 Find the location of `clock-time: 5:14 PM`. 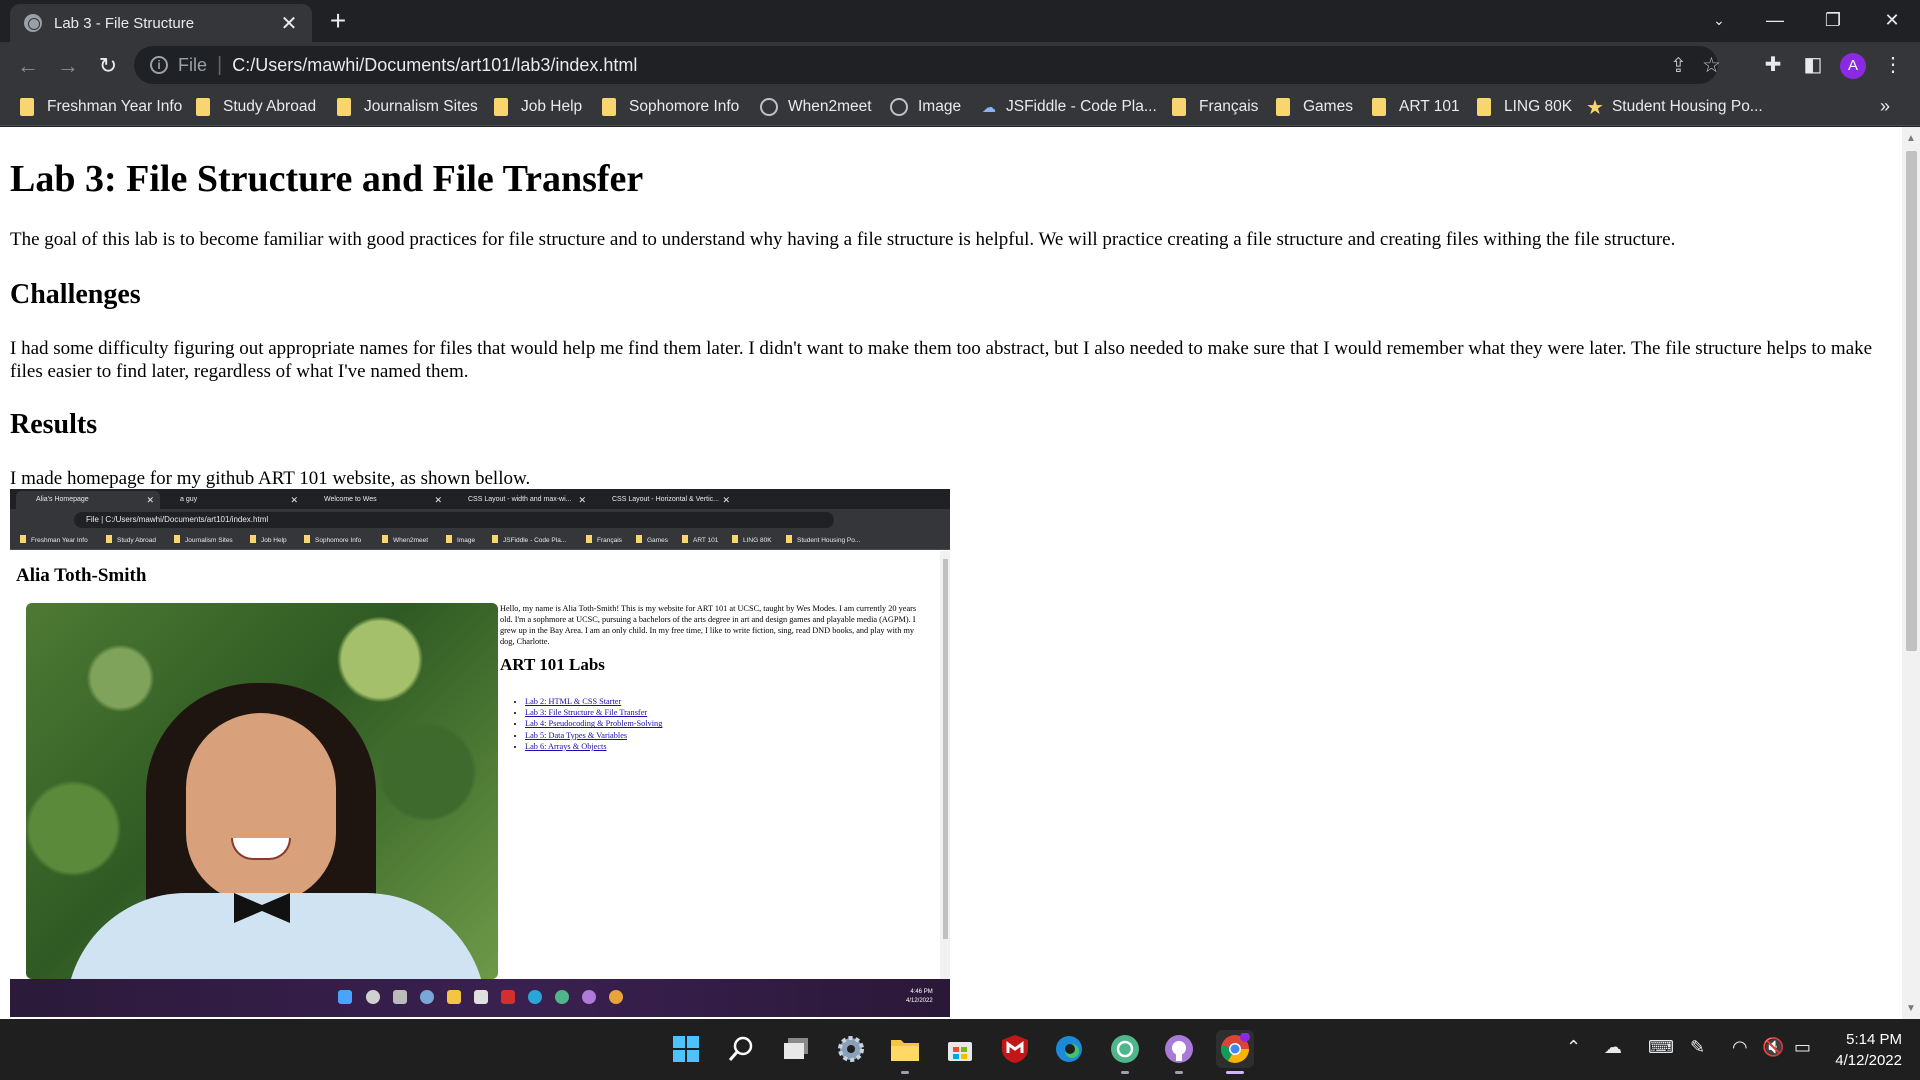

clock-time: 5:14 PM is located at coordinates (1874, 1039).